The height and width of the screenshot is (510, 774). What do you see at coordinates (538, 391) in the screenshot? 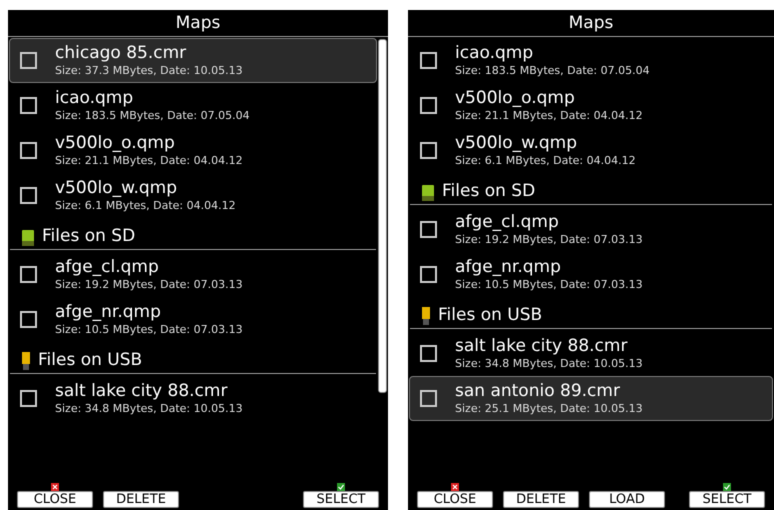
I see `file-name: san antonio 89.cmr` at bounding box center [538, 391].